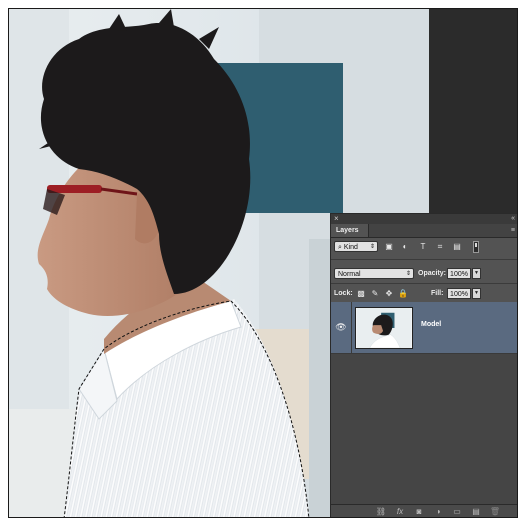  Describe the element at coordinates (438, 511) in the screenshot. I see `new-adjustment-layer-icon: ◑` at that location.